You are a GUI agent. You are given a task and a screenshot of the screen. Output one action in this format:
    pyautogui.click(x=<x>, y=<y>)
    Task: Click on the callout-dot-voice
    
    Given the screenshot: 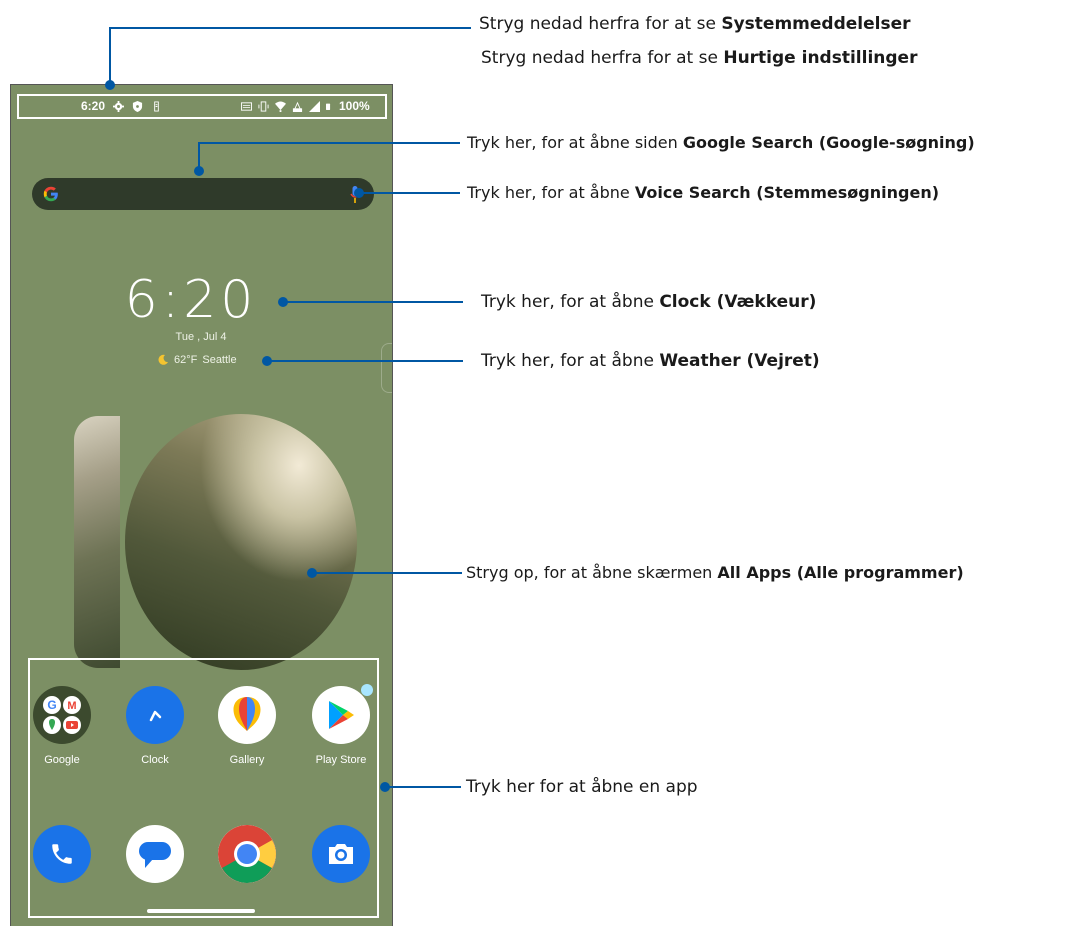 What is the action you would take?
    pyautogui.click(x=359, y=193)
    